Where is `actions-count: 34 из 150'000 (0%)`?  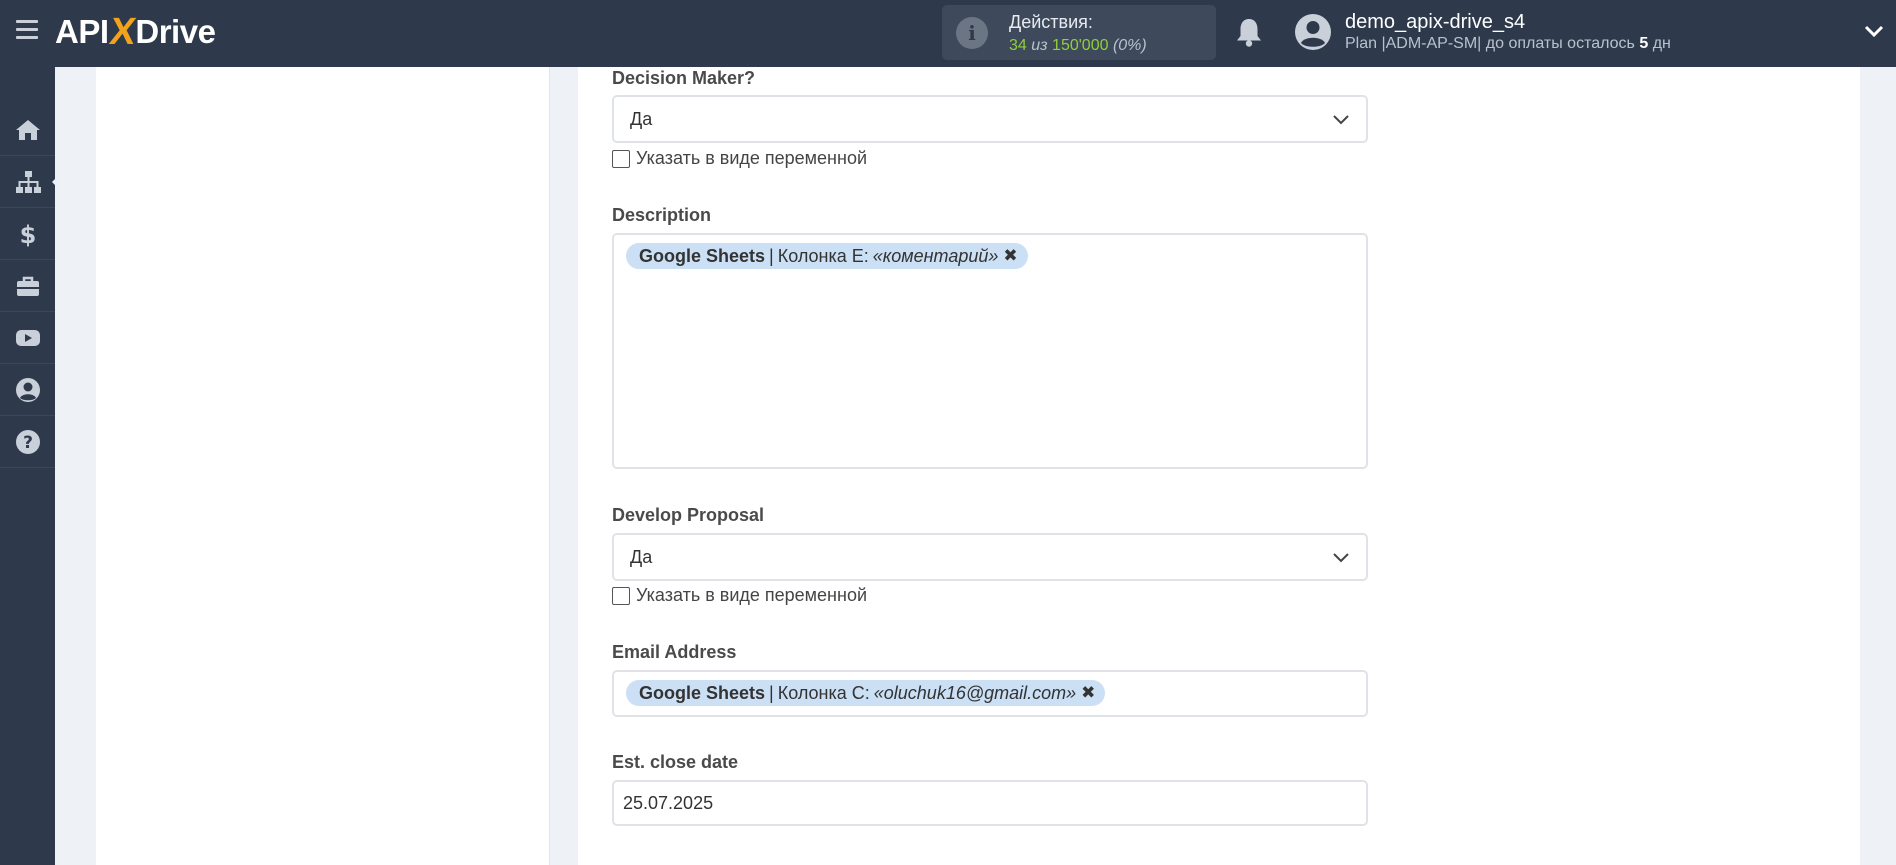 actions-count: 34 из 150'000 (0%) is located at coordinates (1078, 46).